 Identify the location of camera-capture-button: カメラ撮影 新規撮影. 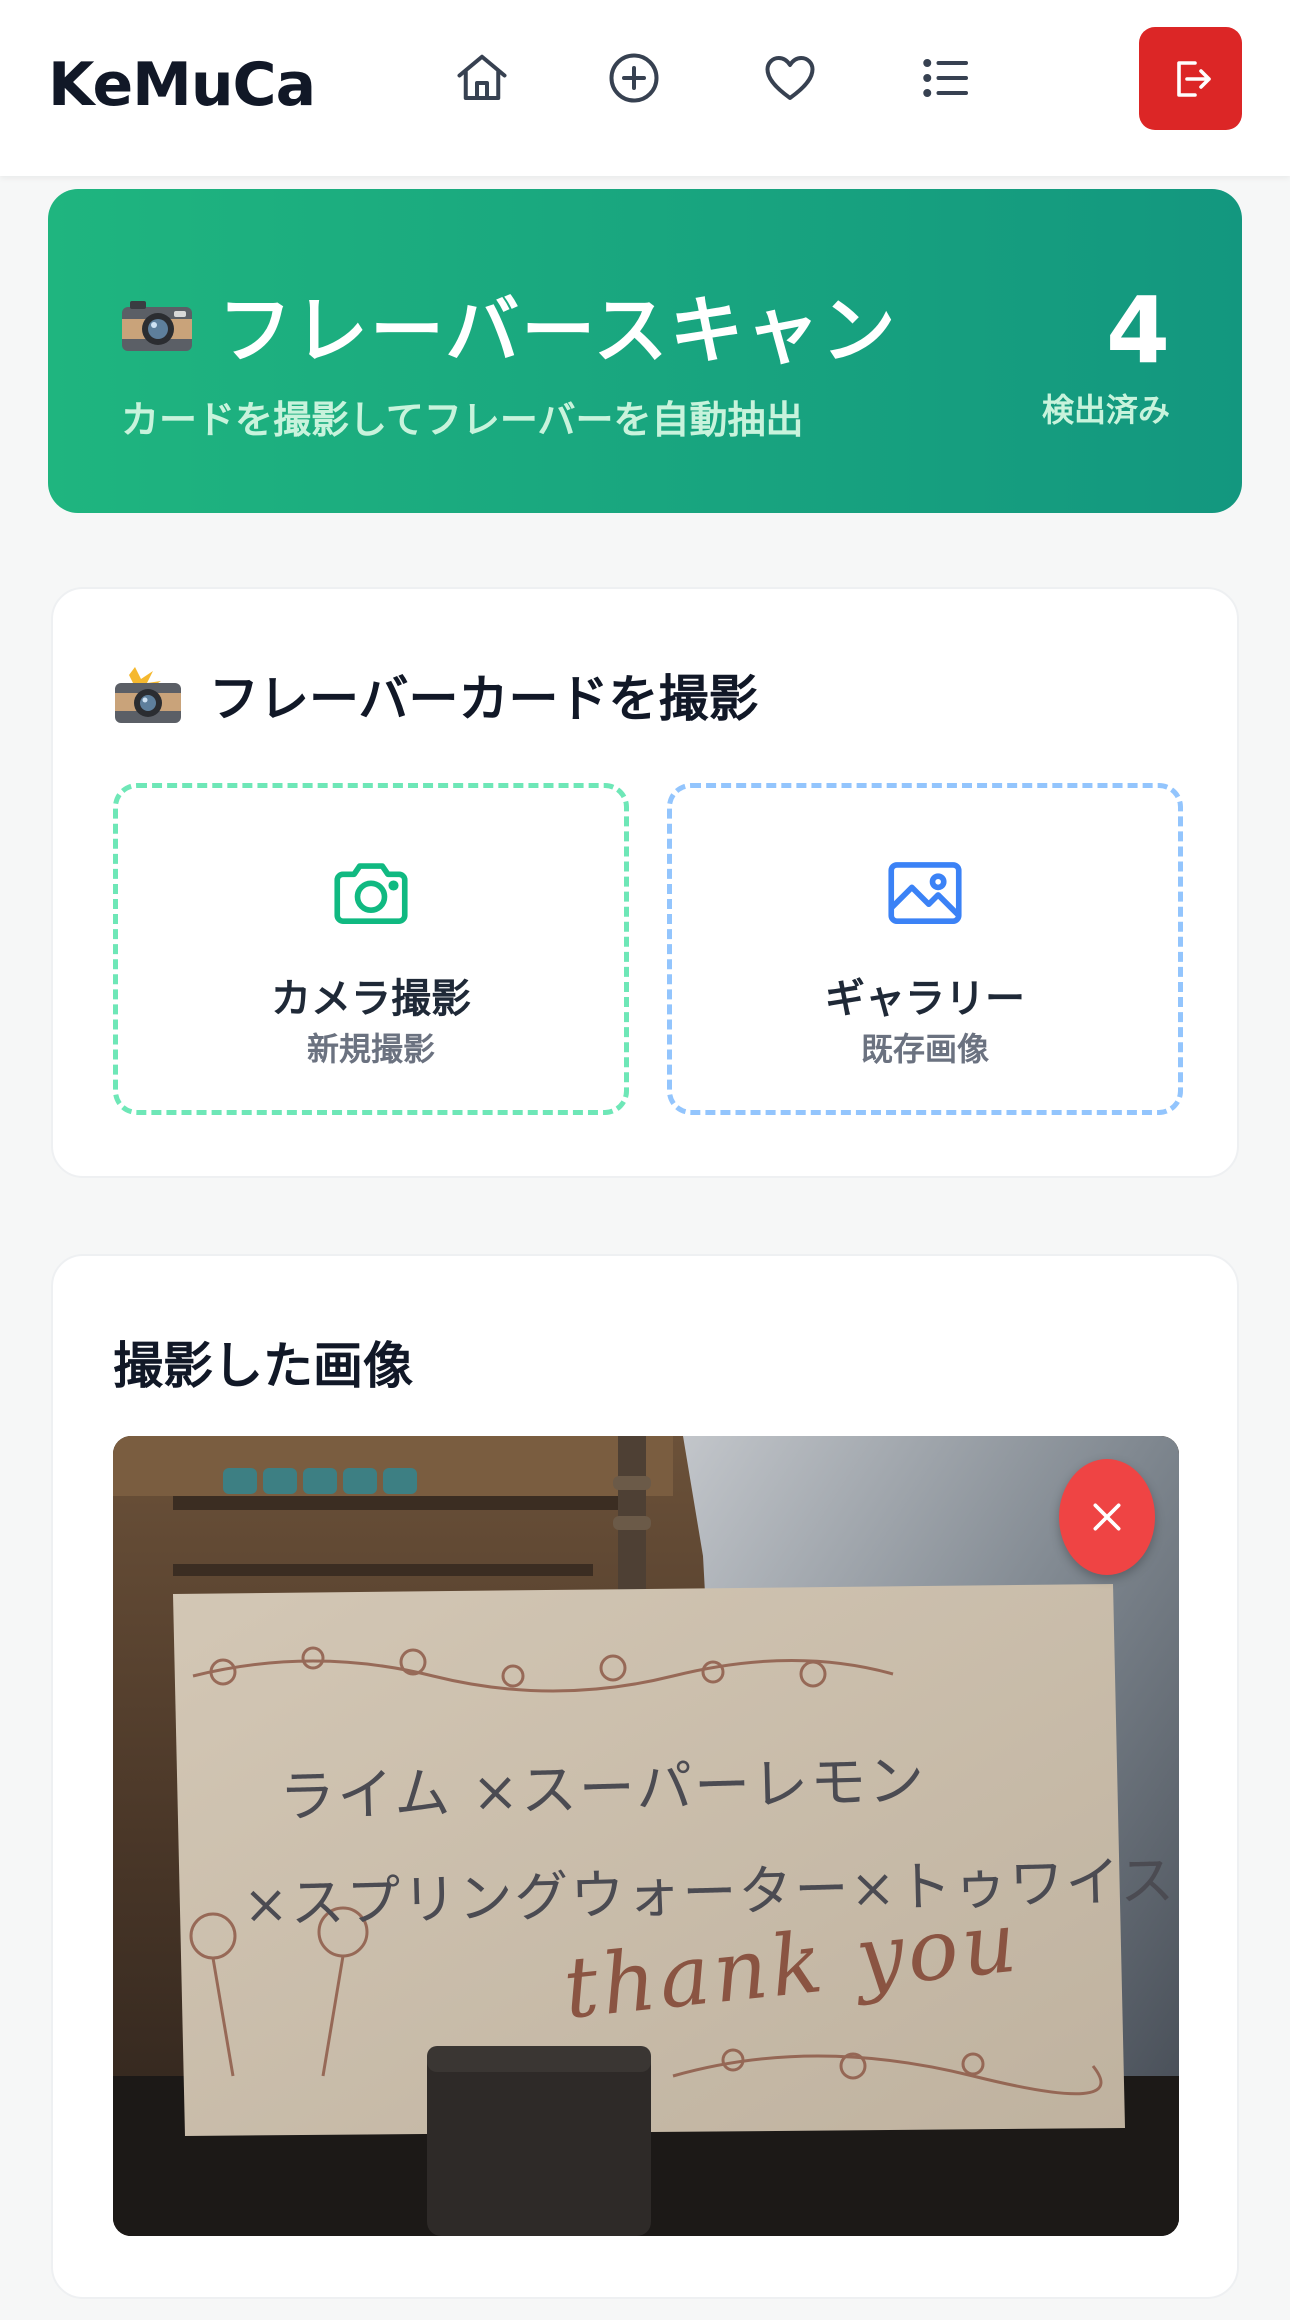
(371, 949).